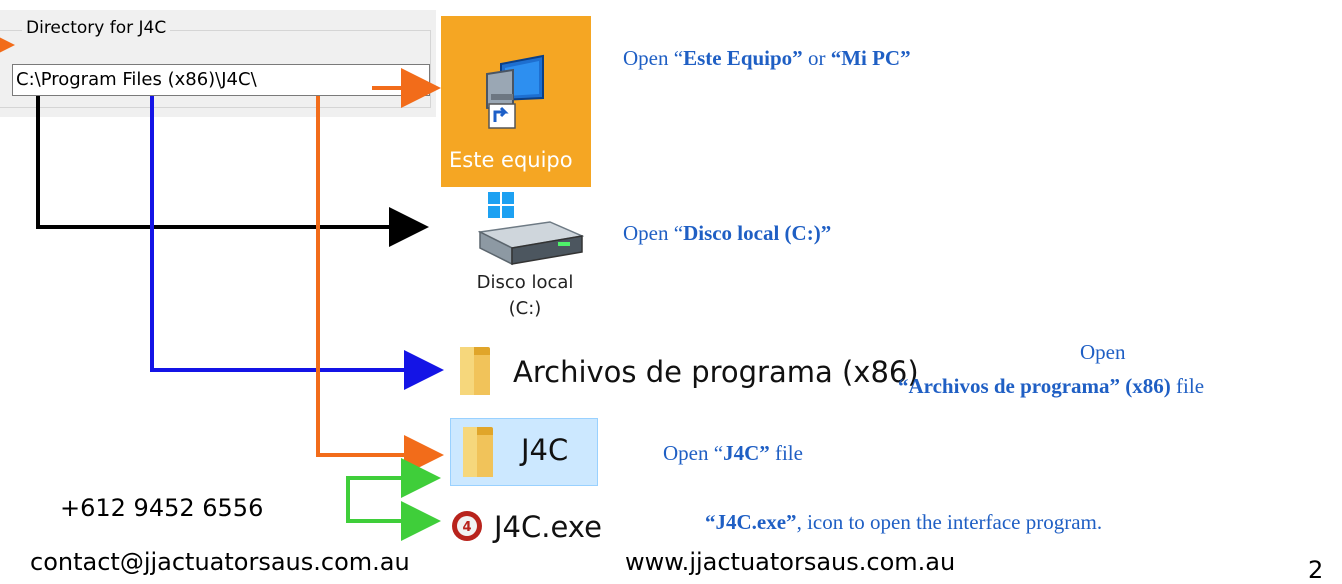 The image size is (1342, 584). What do you see at coordinates (380, 285) in the screenshot?
I see `arrow-to-j4c-folder` at bounding box center [380, 285].